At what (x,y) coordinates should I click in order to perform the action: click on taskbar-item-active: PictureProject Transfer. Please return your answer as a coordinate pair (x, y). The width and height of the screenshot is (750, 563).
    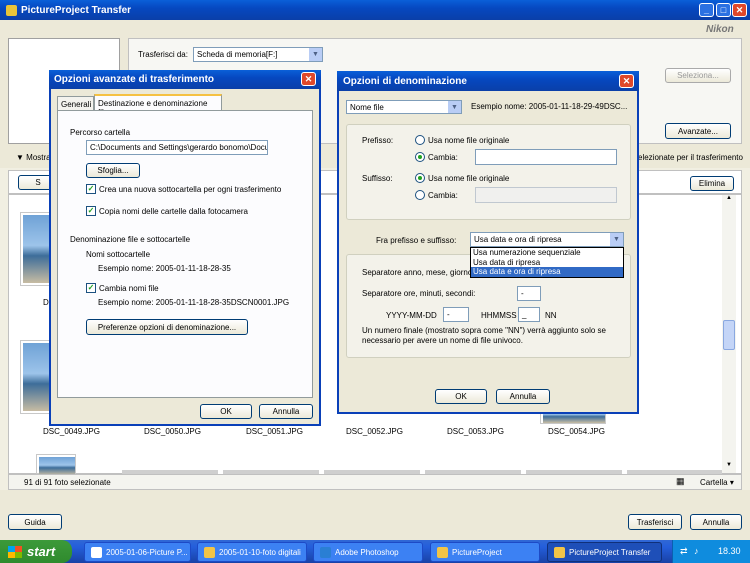
    Looking at the image, I should click on (604, 552).